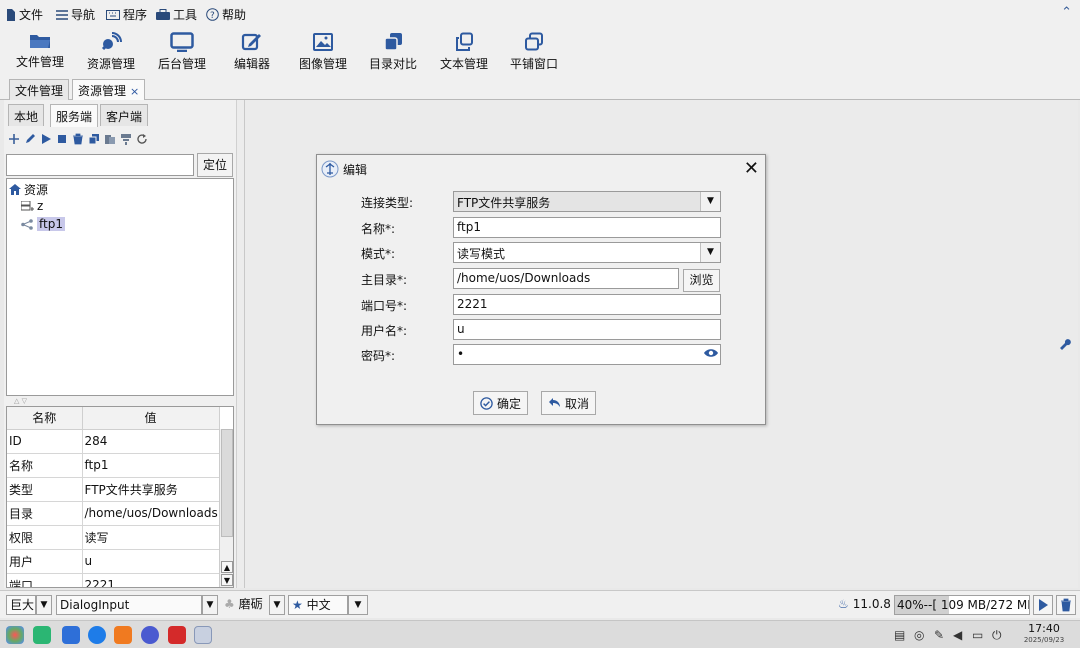 This screenshot has width=1080, height=648. I want to click on settings-app-icon, so click(150, 635).